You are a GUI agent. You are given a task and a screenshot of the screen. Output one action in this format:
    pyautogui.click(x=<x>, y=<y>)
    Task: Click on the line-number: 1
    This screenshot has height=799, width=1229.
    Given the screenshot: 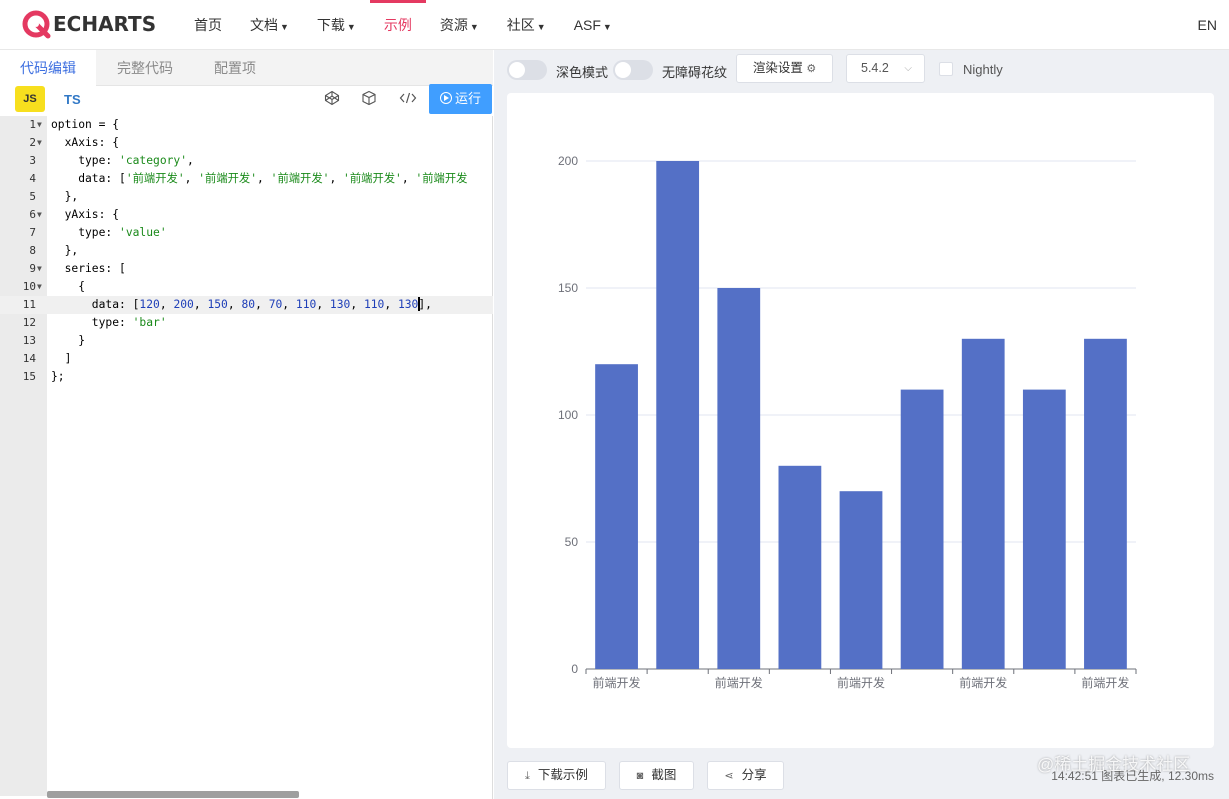 What is the action you would take?
    pyautogui.click(x=32, y=124)
    